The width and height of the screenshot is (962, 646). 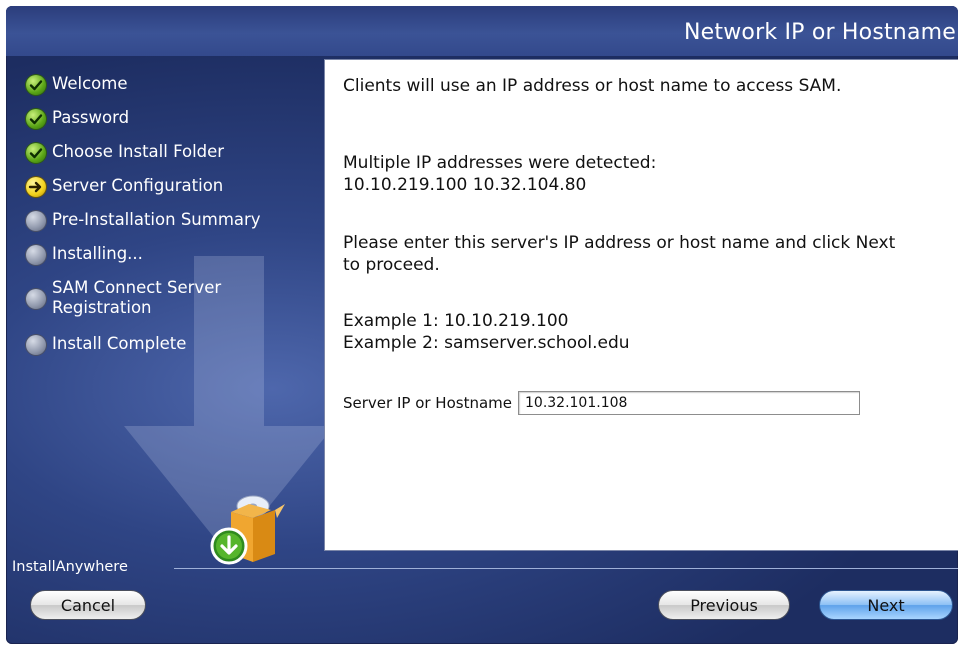 I want to click on server-ip-input, so click(x=689, y=403).